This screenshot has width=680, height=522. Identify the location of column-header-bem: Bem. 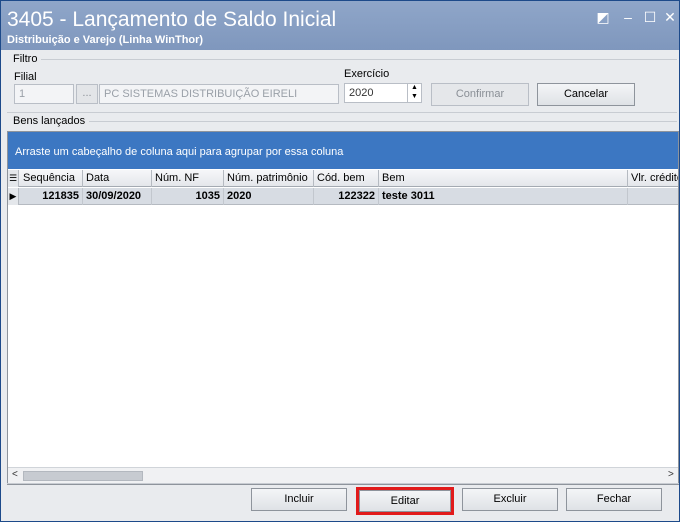
(503, 178).